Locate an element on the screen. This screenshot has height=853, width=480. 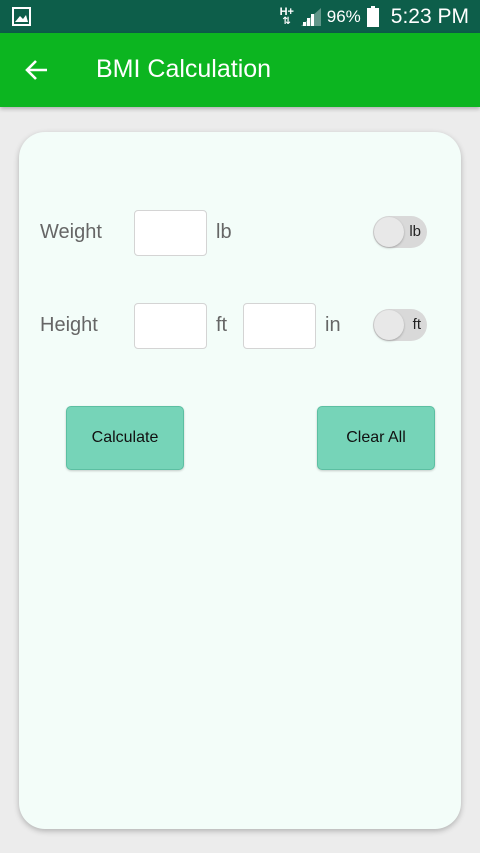
inches-unit-label: in is located at coordinates (333, 325).